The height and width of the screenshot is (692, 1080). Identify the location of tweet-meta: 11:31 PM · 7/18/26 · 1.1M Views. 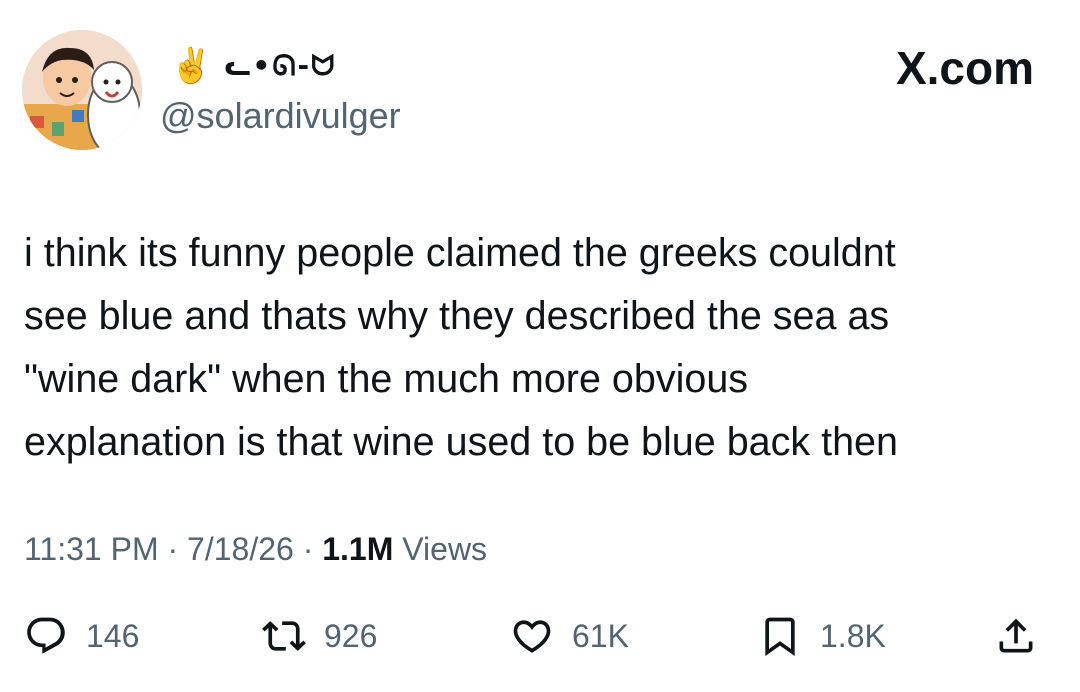
(255, 549).